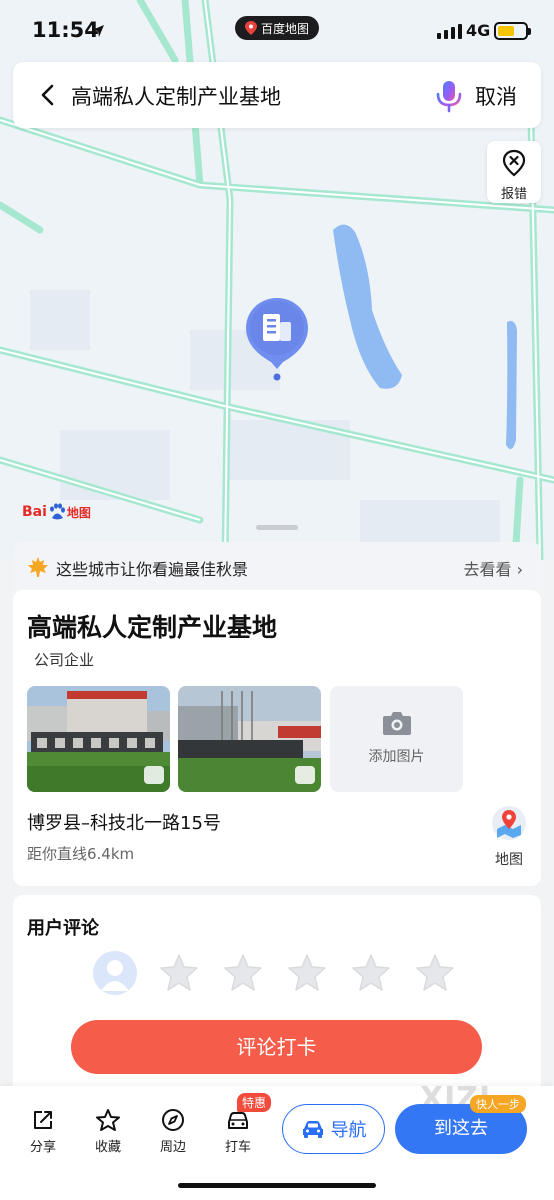 The image size is (554, 1200). What do you see at coordinates (449, 96) in the screenshot?
I see `voice-mic-icon` at bounding box center [449, 96].